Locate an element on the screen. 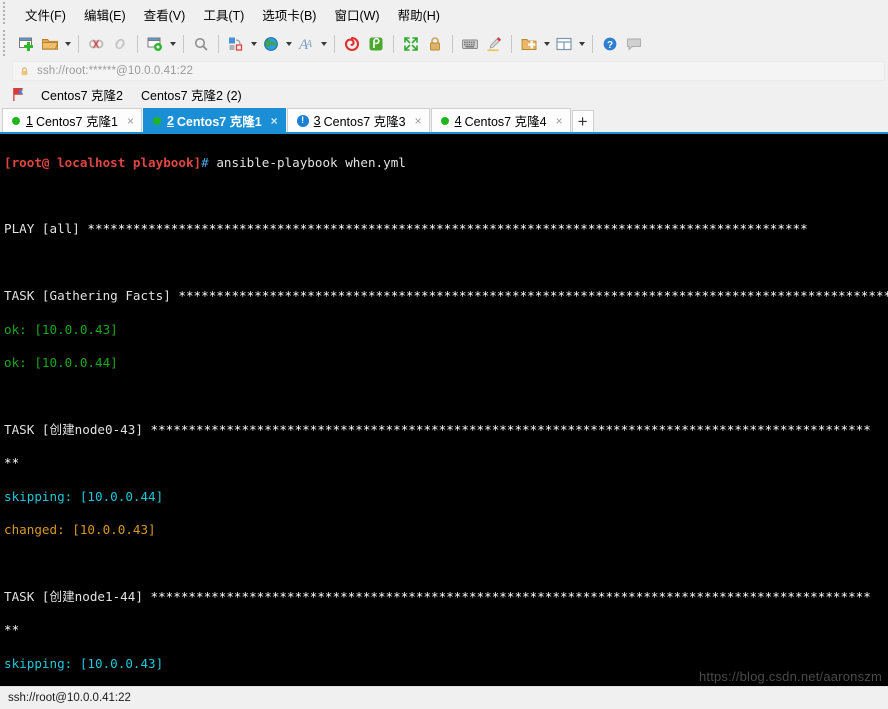 The height and width of the screenshot is (709, 888). tab-3: ! 3 Centos7 克隆3 × is located at coordinates (358, 120).